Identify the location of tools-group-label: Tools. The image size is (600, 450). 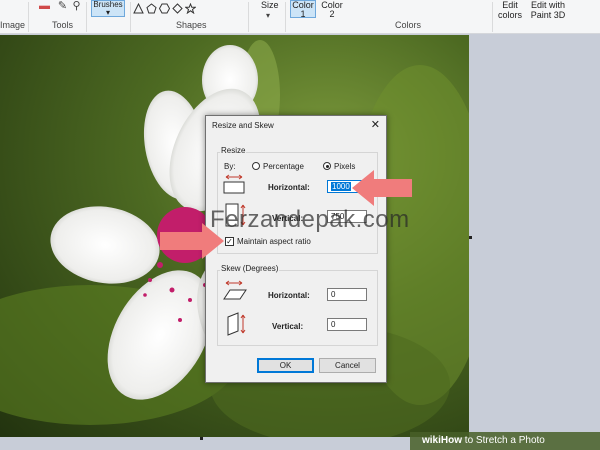
(63, 25).